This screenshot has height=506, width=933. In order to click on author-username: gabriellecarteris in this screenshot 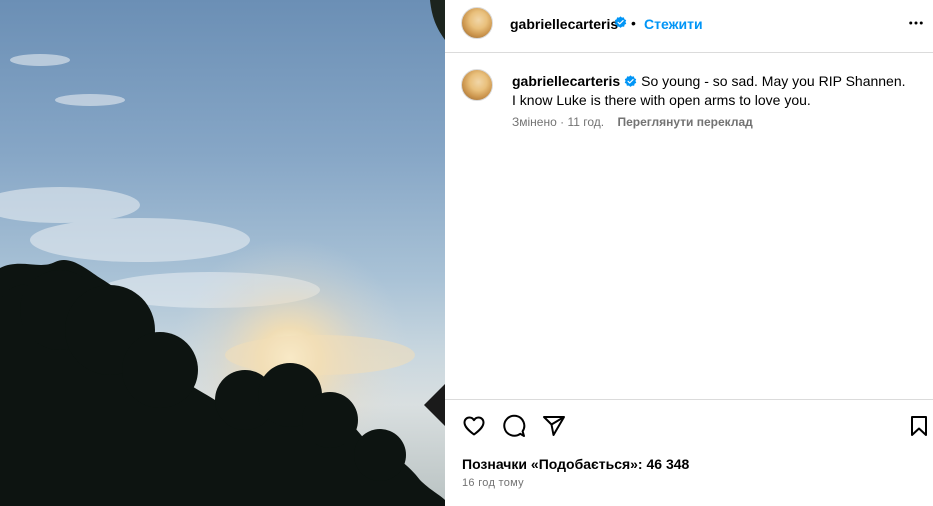, I will do `click(564, 24)`.